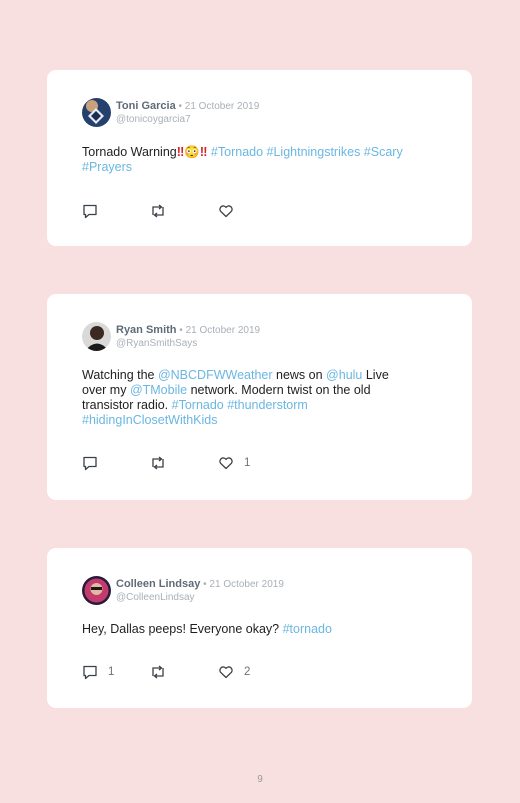  I want to click on like-button, so click(231, 211).